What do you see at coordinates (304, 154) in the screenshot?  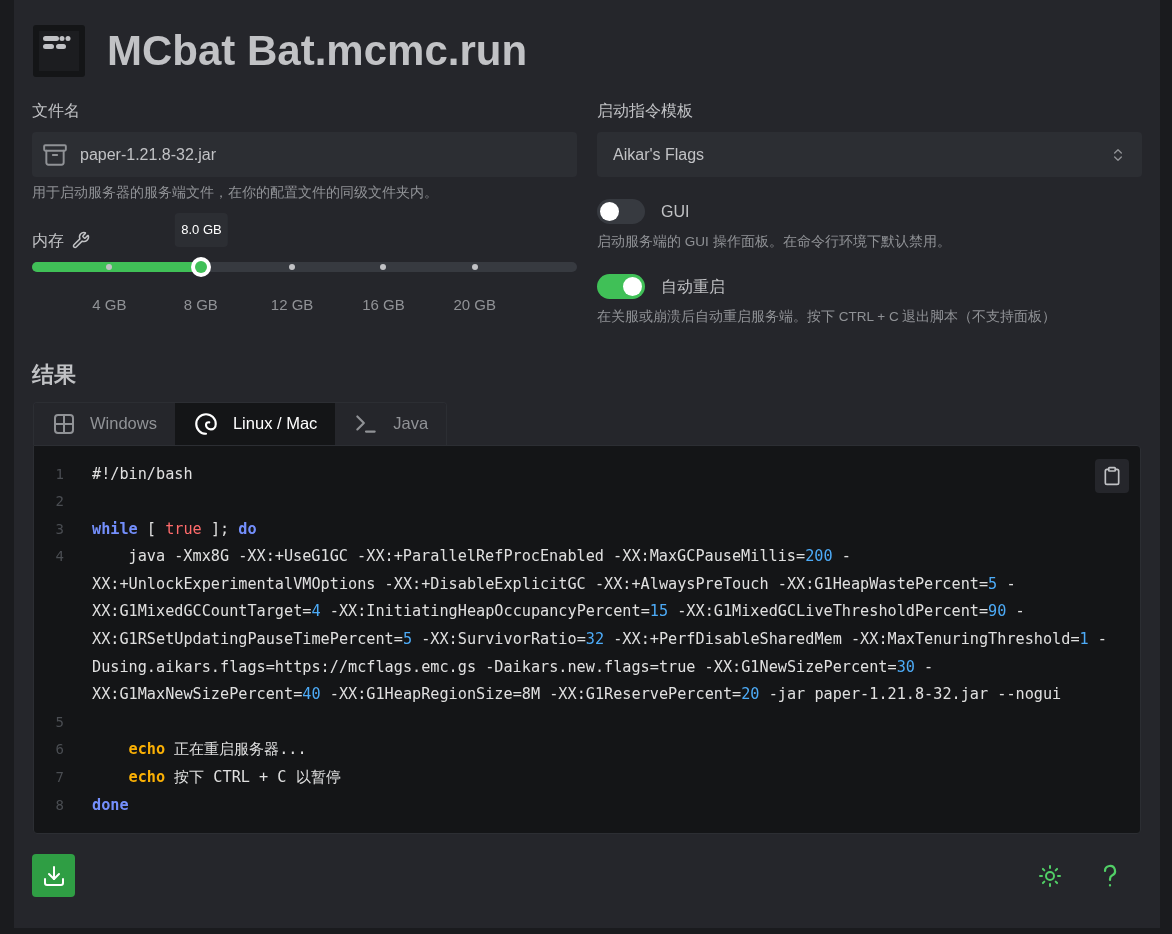 I see `file-input: paper-1.21.8-32.jar` at bounding box center [304, 154].